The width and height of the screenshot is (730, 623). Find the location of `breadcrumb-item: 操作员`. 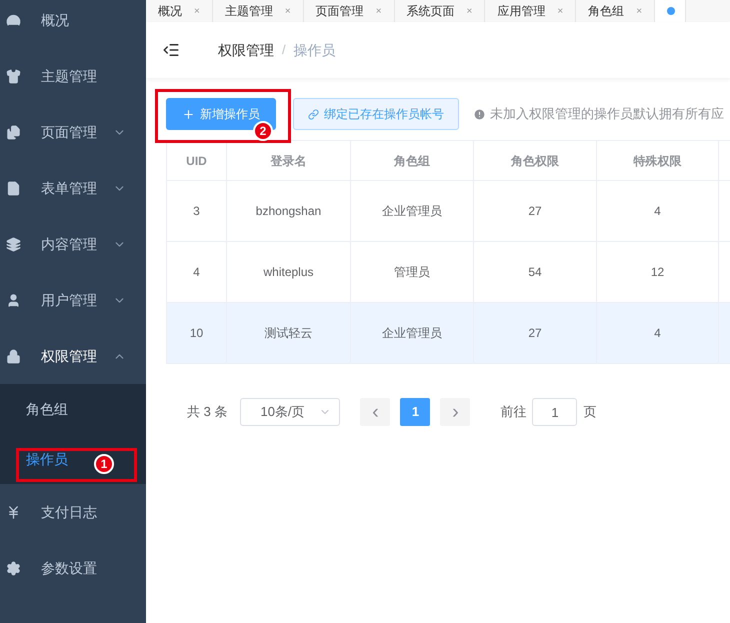

breadcrumb-item: 操作员 is located at coordinates (315, 50).